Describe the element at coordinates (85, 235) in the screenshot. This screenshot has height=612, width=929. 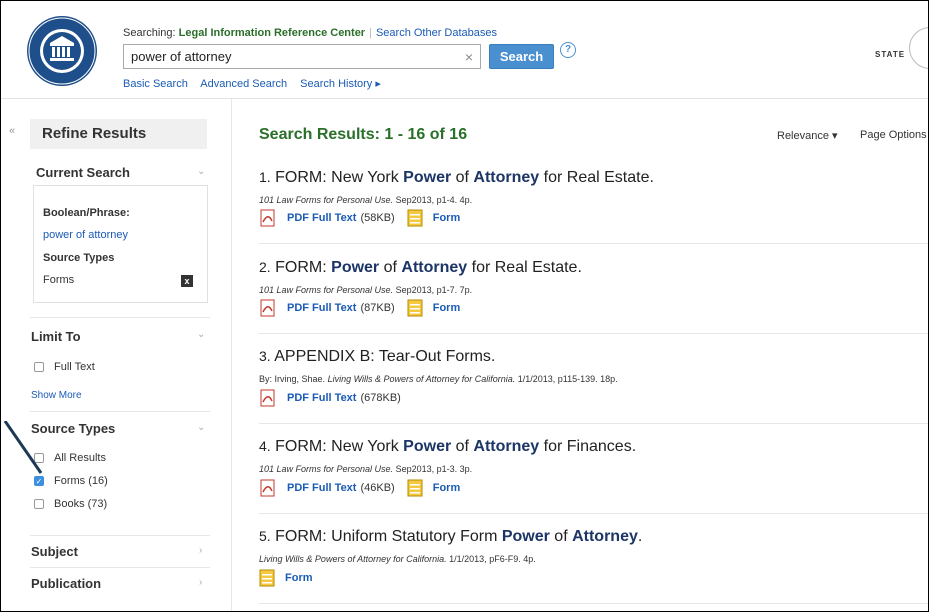
I see `boolean-phrase-value: power of attorney` at that location.